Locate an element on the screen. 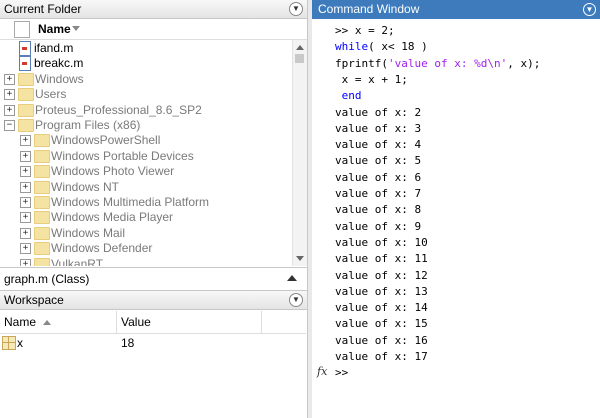 Image resolution: width=600 pixels, height=418 pixels. code-line: fprintf('value of x: %d\n', x); is located at coordinates (437, 64).